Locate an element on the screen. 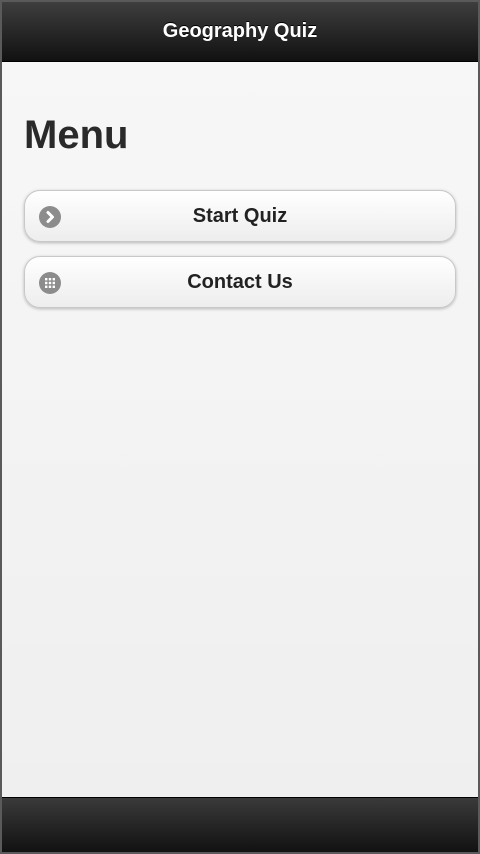 Image resolution: width=480 pixels, height=854 pixels. arrow-right-icon is located at coordinates (50, 217).